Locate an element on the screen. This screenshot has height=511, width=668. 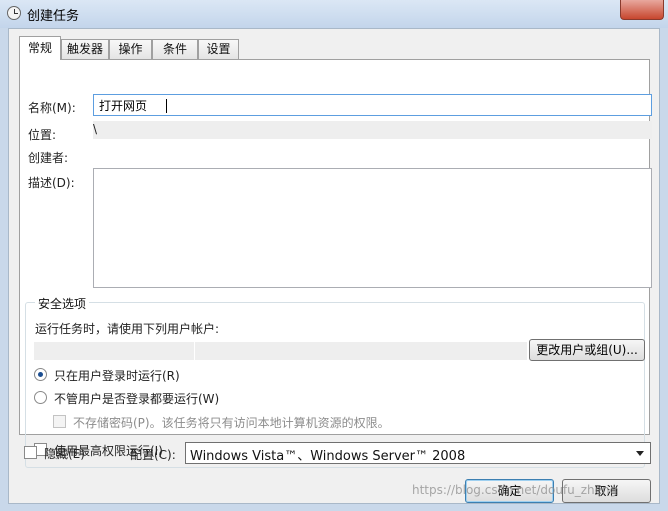
run-as-label: 运行任务时，请使用下列用户帐户: is located at coordinates (127, 329).